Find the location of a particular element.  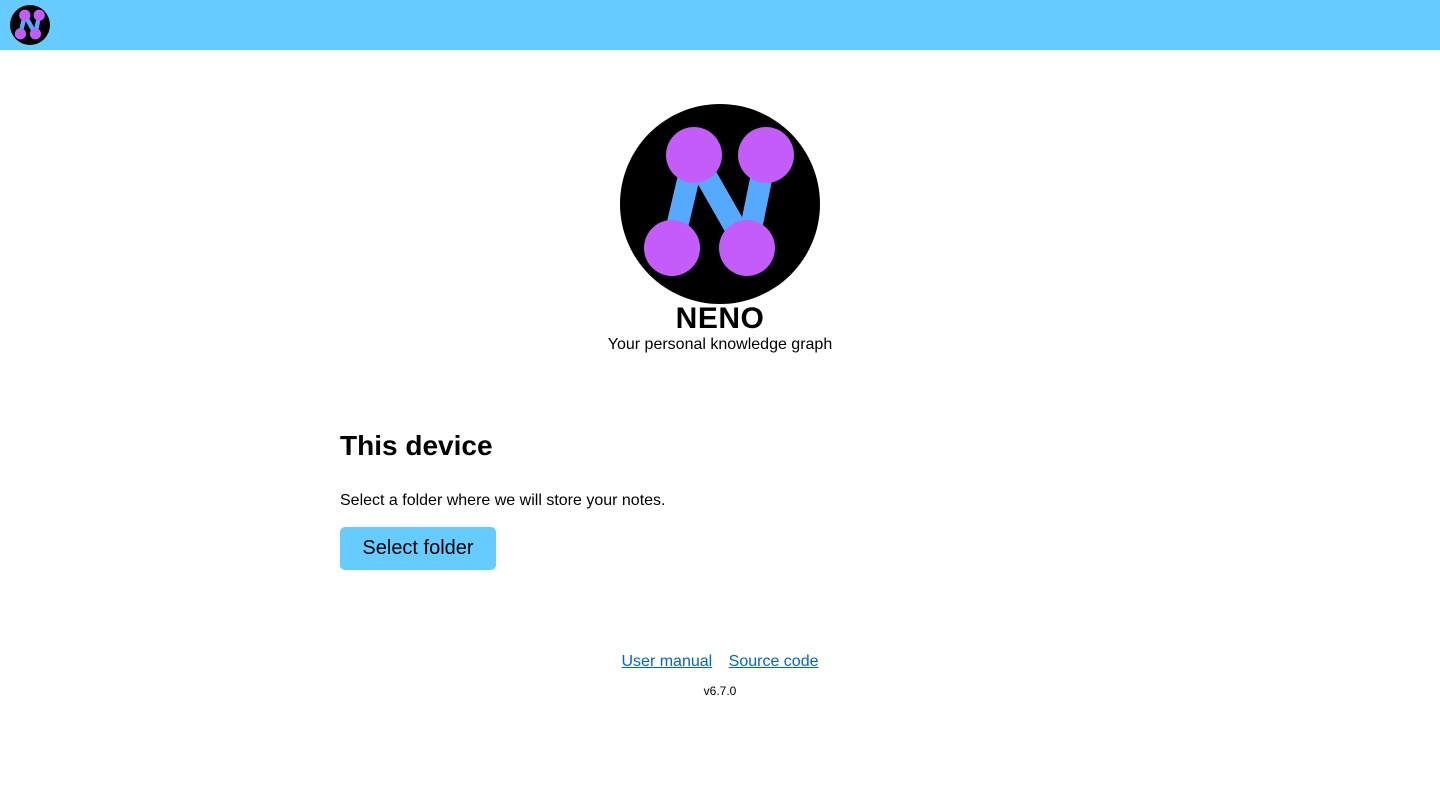

section-heading-this-device: This device is located at coordinates (416, 445).